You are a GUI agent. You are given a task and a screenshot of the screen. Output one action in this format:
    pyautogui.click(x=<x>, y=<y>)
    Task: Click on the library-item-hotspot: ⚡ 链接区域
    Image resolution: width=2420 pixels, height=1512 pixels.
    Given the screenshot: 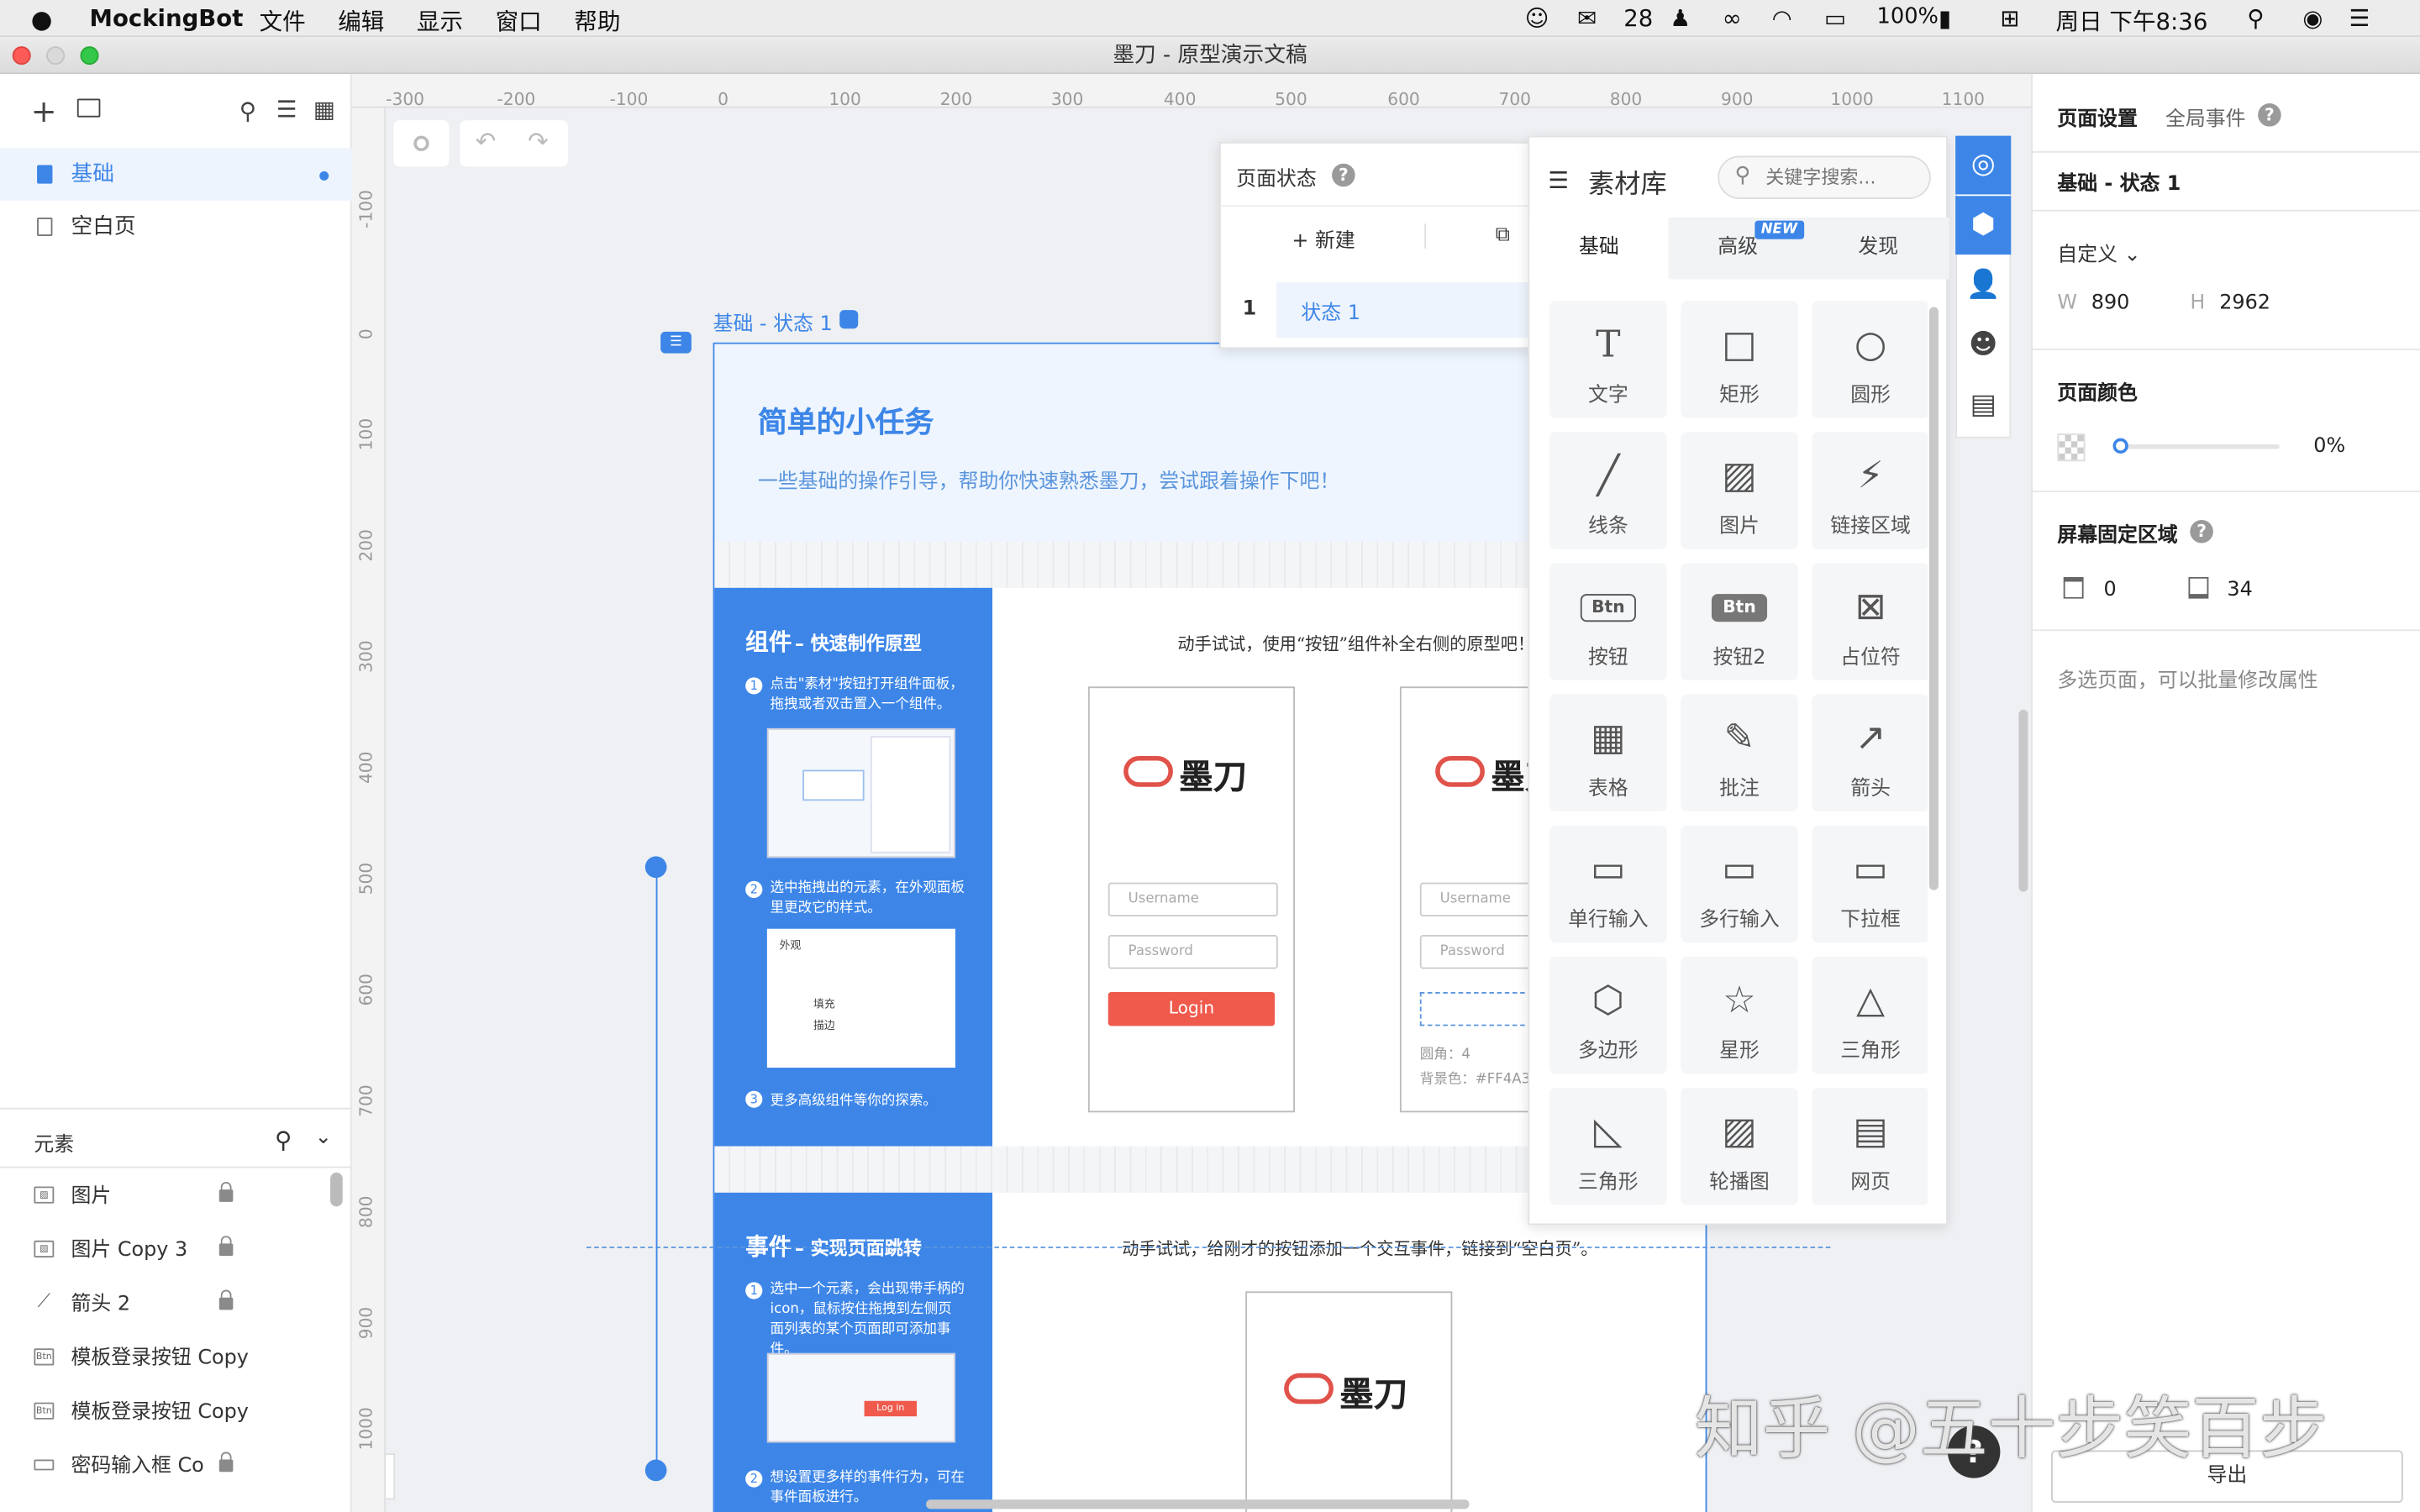 What is the action you would take?
    pyautogui.click(x=1870, y=490)
    